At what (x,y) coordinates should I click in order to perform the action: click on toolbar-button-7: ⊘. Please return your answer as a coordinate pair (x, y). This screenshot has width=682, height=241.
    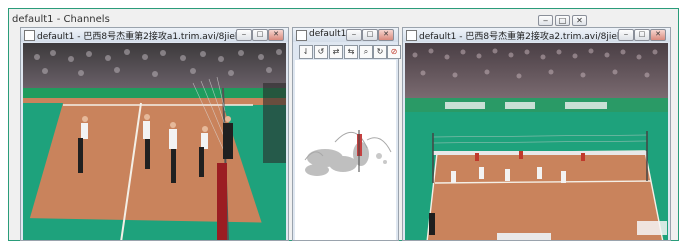
    Looking at the image, I should click on (394, 52).